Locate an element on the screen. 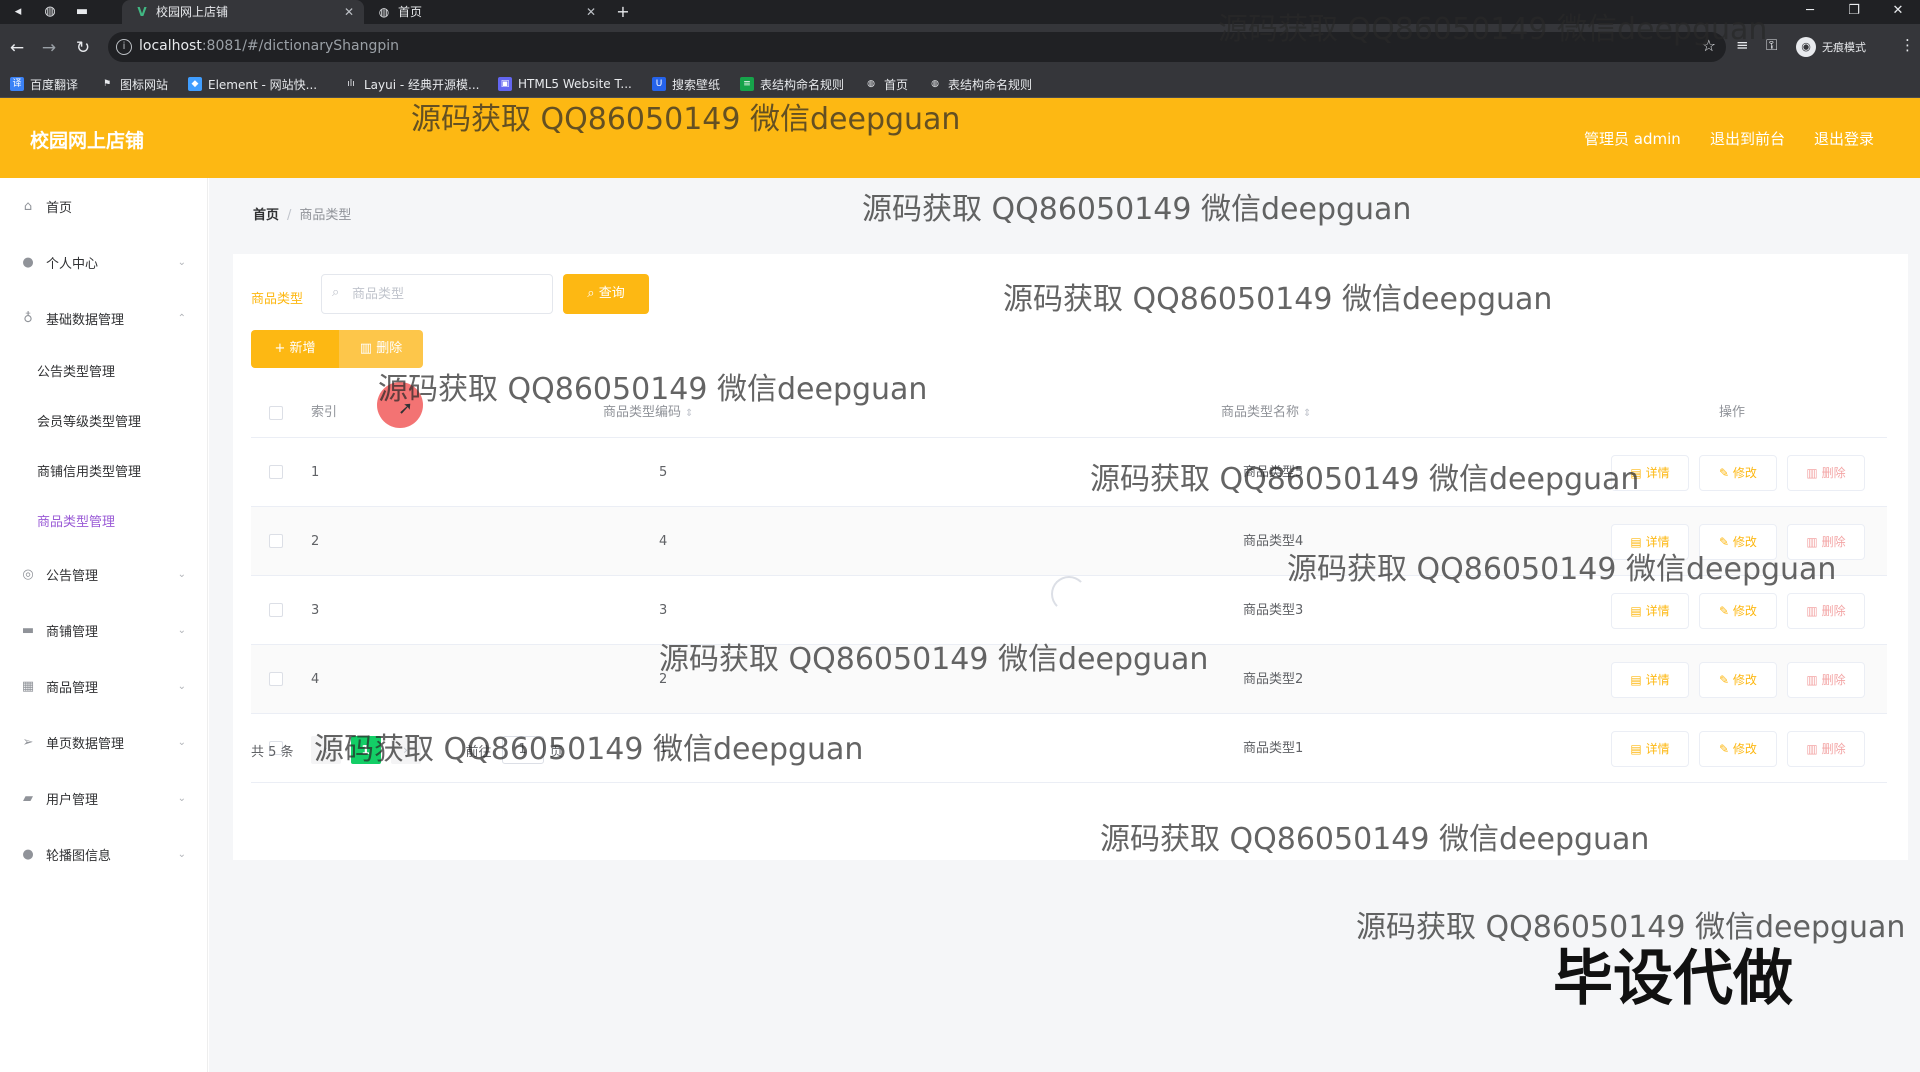  cell-name: 商品类型2 is located at coordinates (1273, 679).